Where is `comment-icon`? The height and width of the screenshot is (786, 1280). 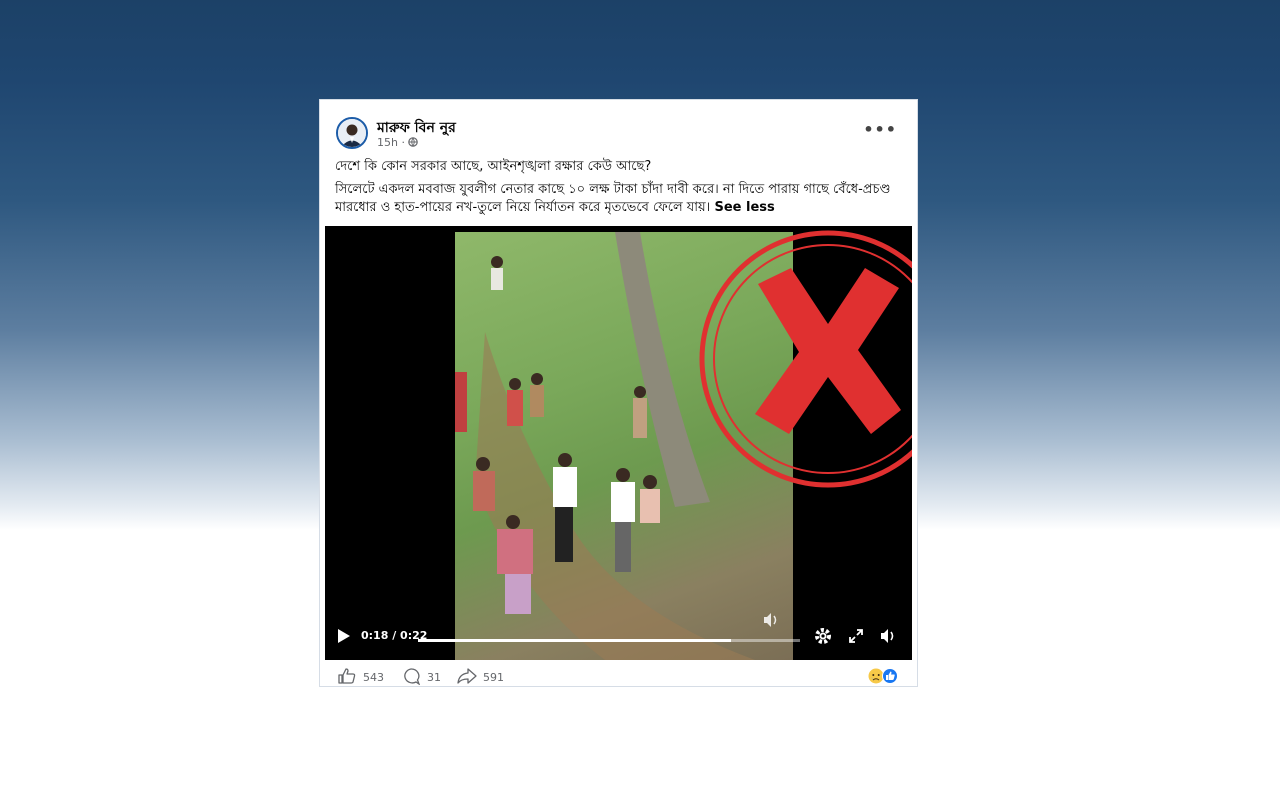
comment-icon is located at coordinates (411, 676).